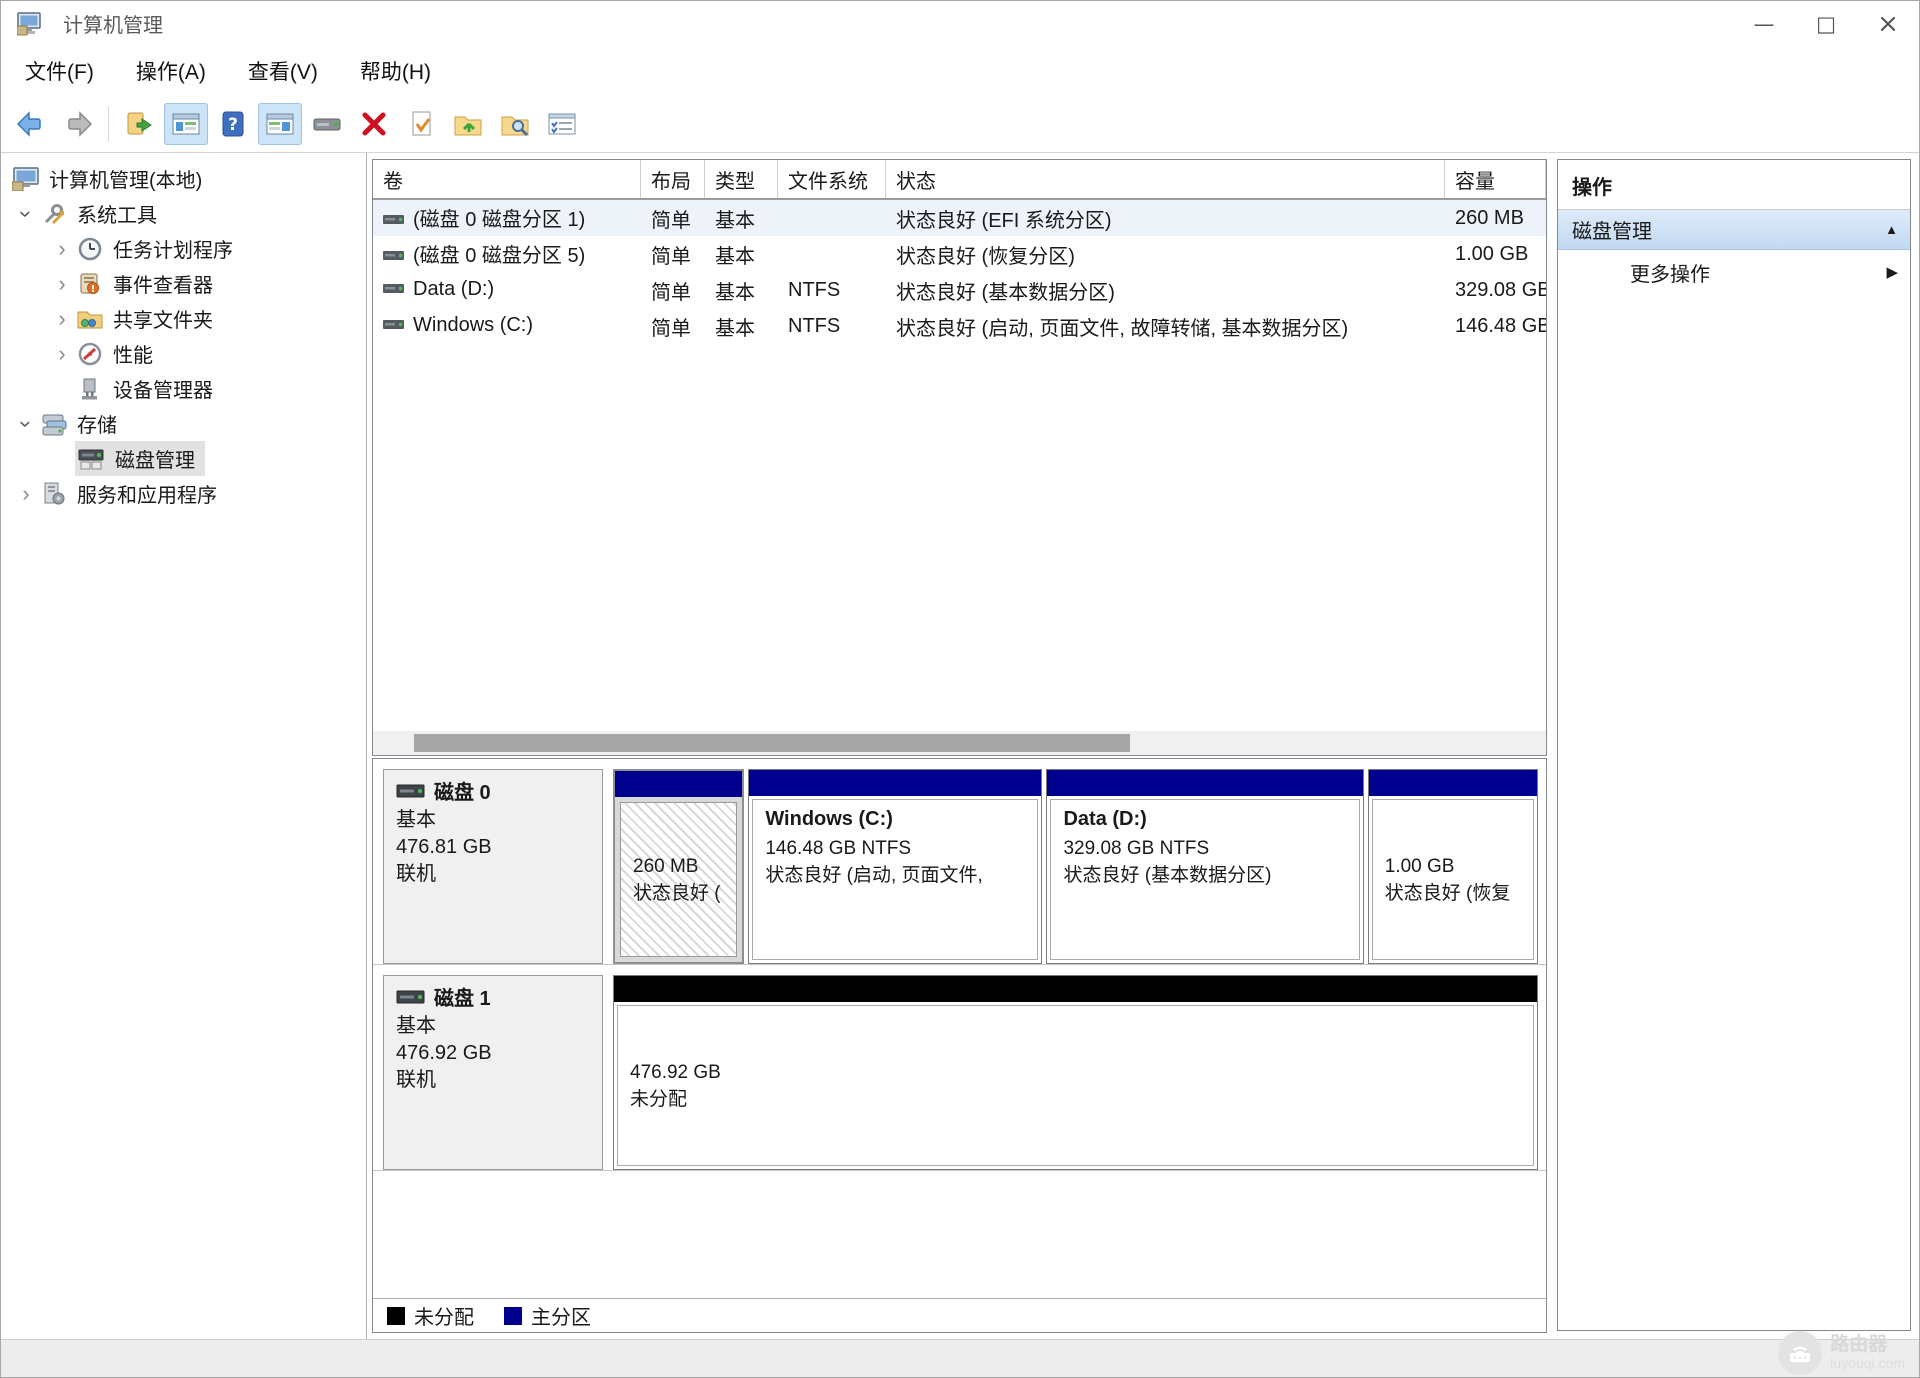  I want to click on minimize-button: —, so click(1764, 23).